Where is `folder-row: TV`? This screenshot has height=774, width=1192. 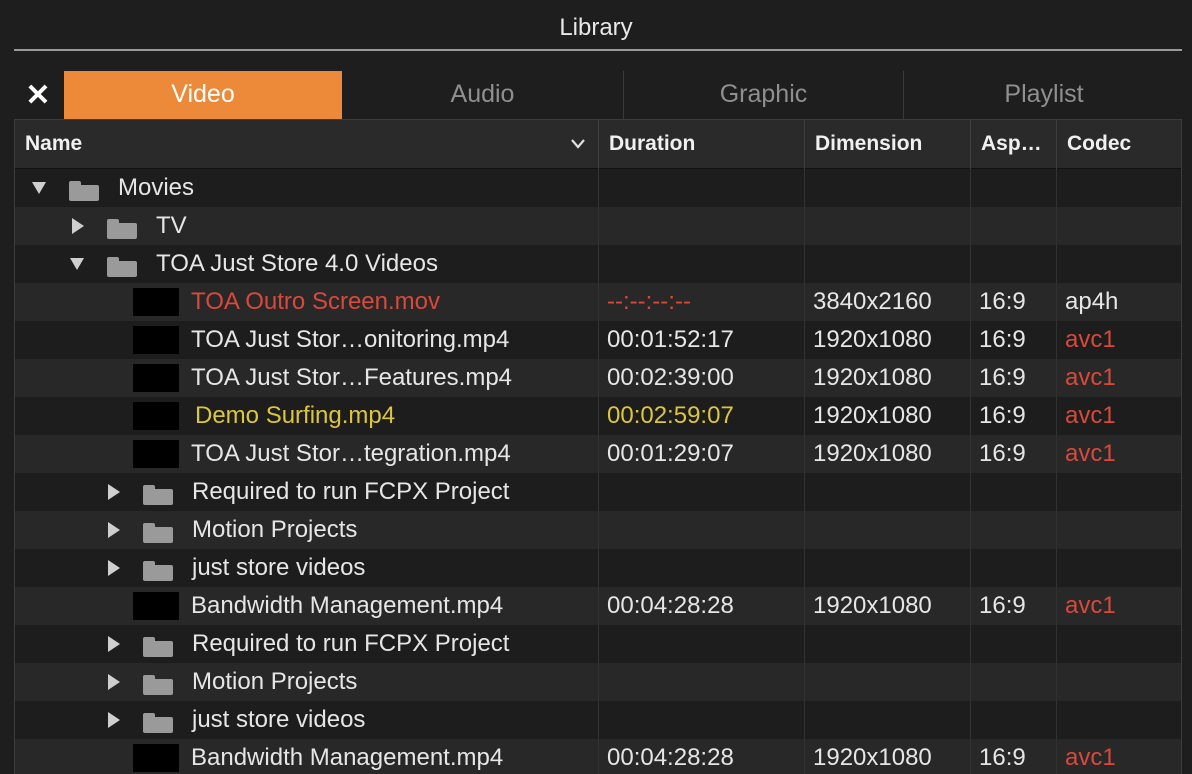 folder-row: TV is located at coordinates (598, 226).